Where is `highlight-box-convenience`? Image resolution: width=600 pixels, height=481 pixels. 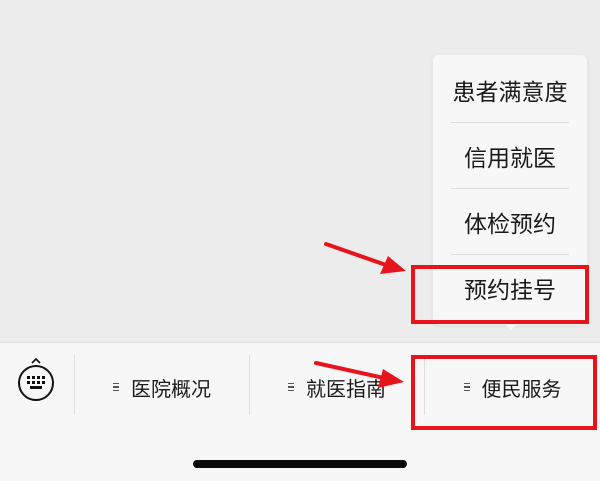 highlight-box-convenience is located at coordinates (504, 392).